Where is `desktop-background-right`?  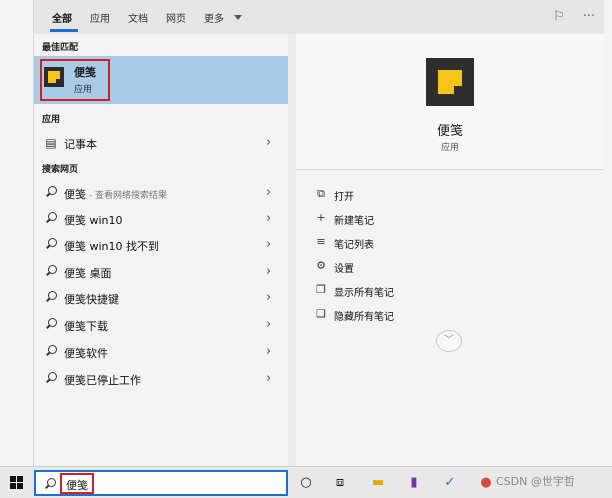 desktop-background-right is located at coordinates (608, 233).